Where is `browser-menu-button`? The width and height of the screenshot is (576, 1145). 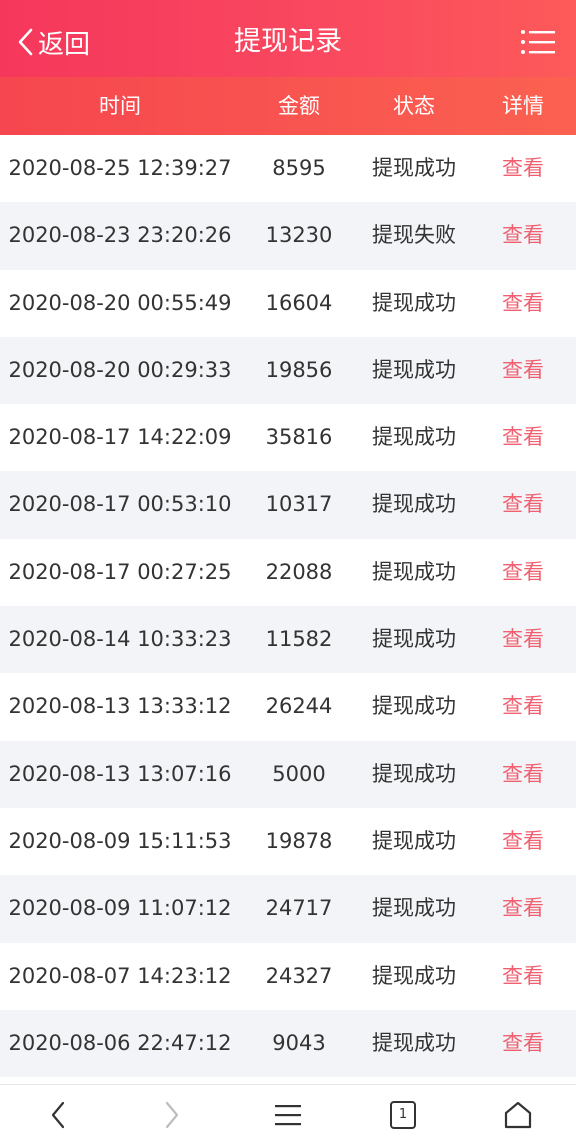
browser-menu-button is located at coordinates (288, 1115).